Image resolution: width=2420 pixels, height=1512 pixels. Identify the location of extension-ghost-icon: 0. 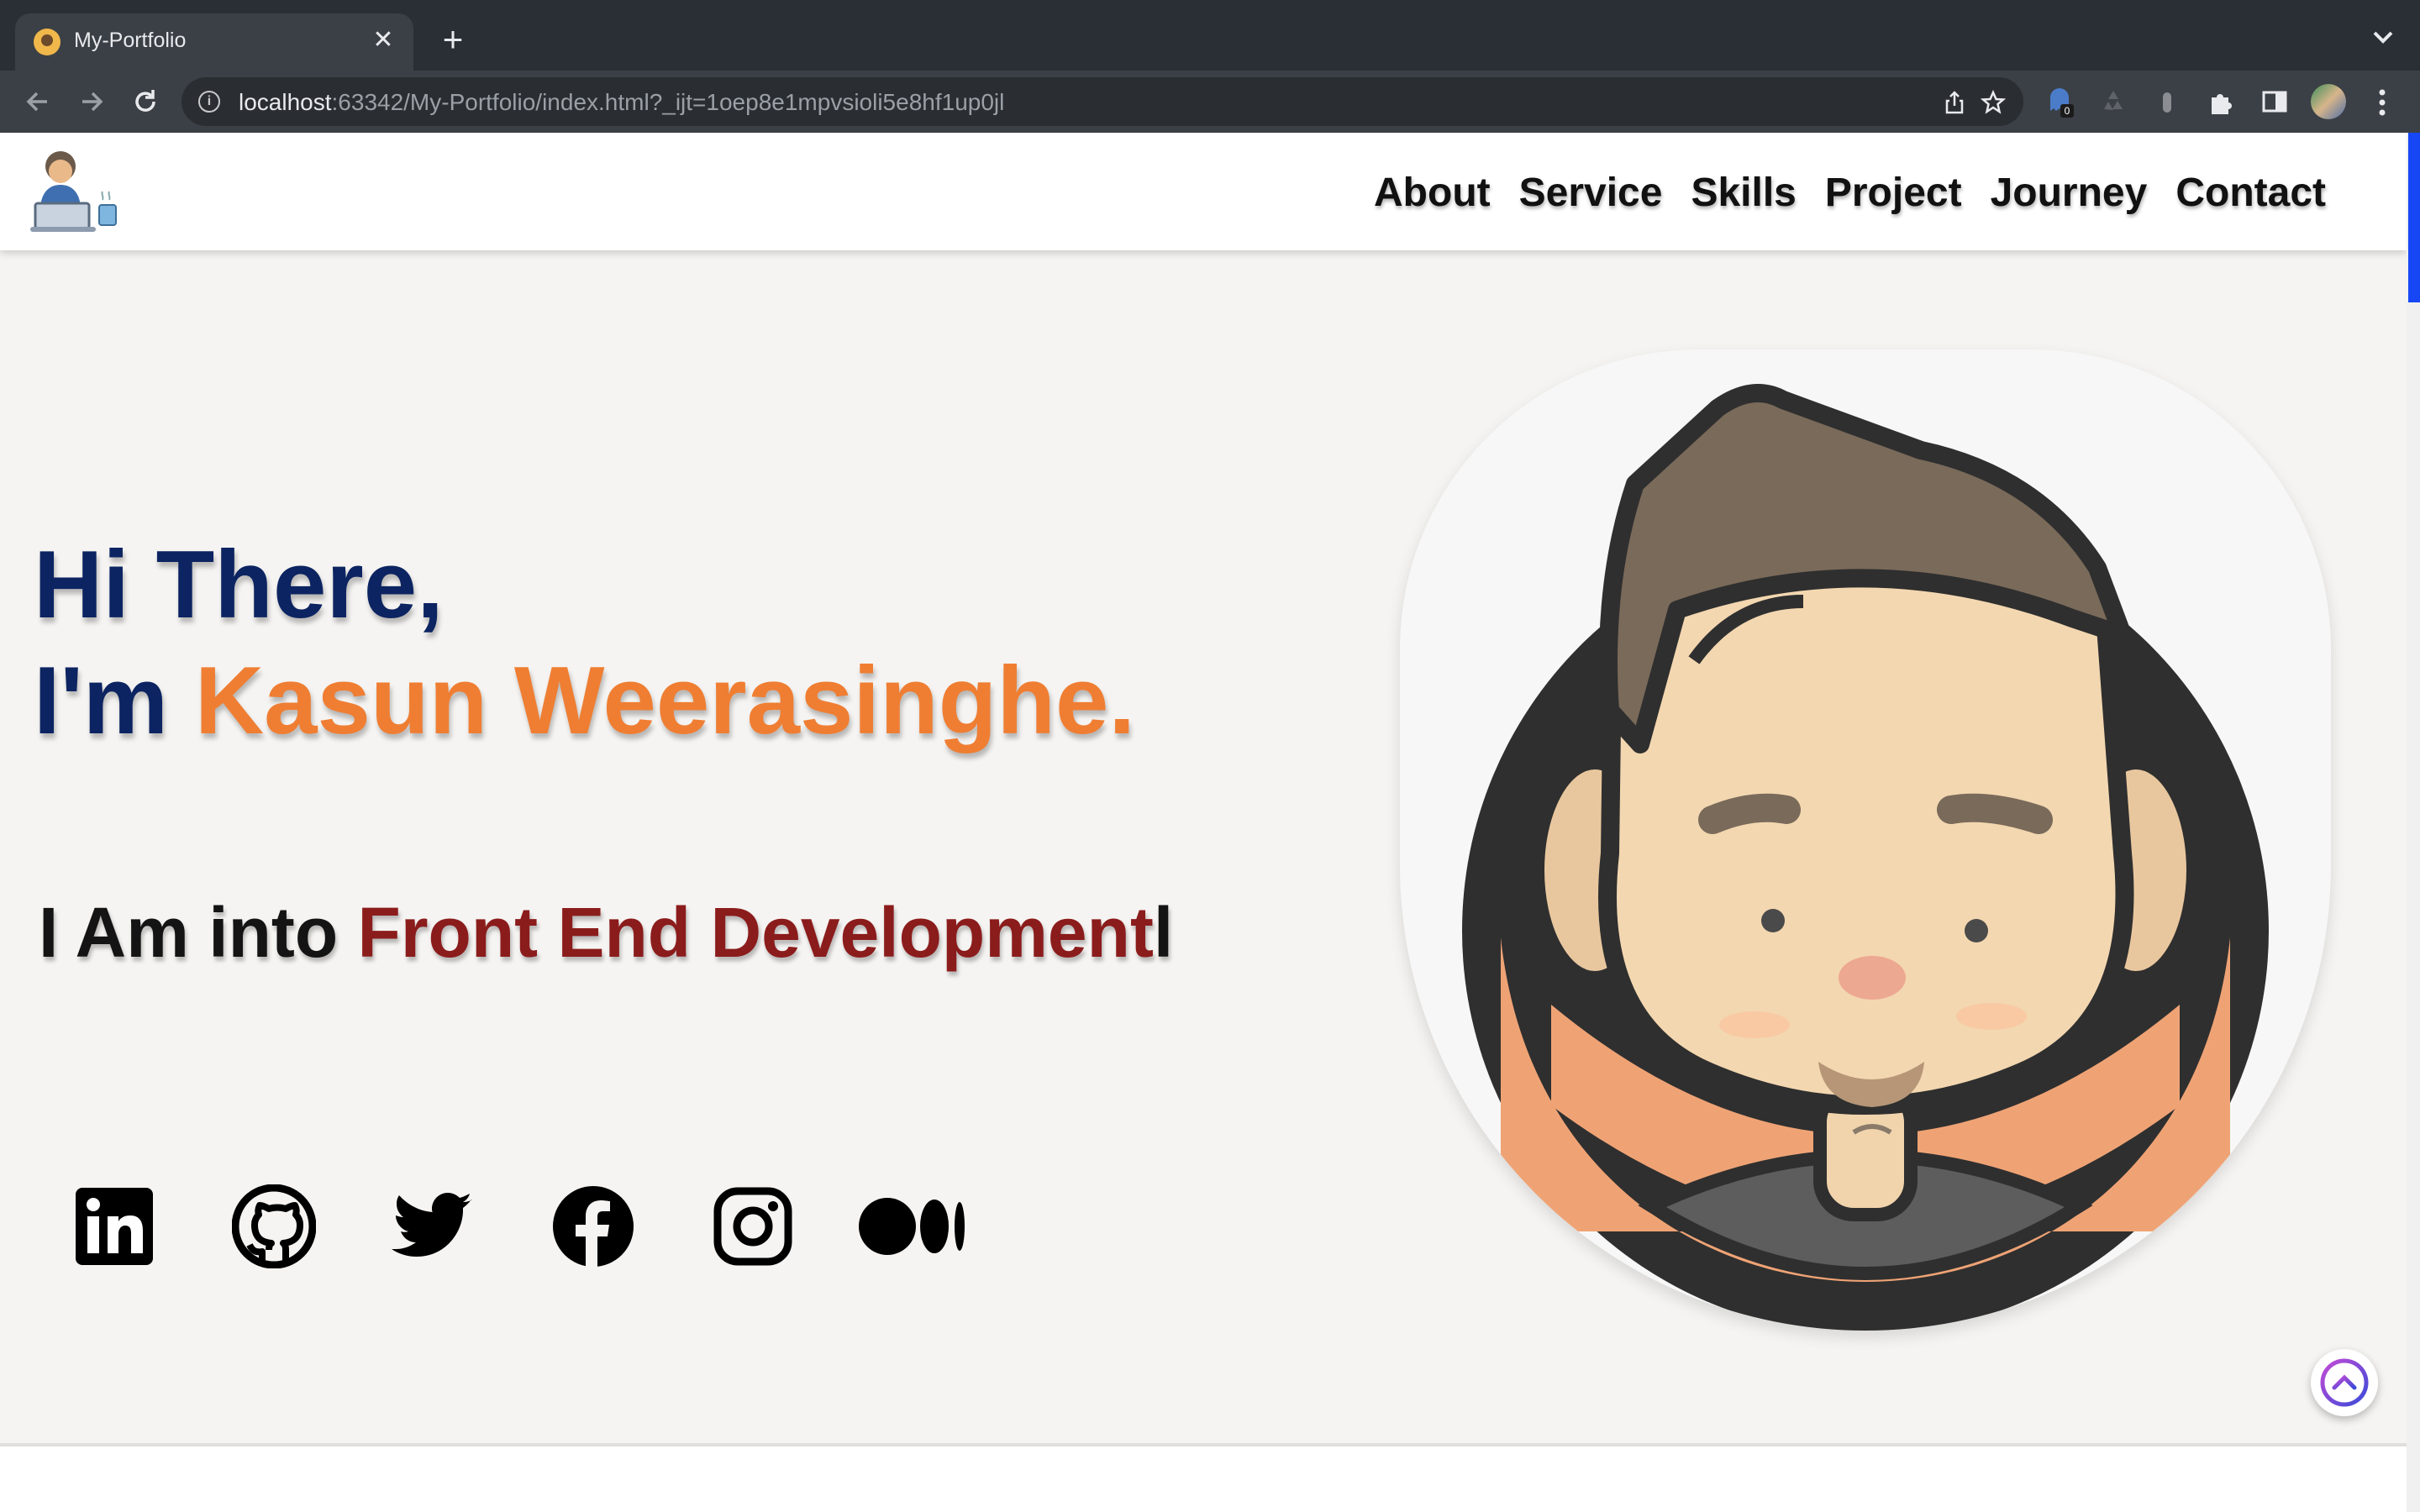
(2059, 102).